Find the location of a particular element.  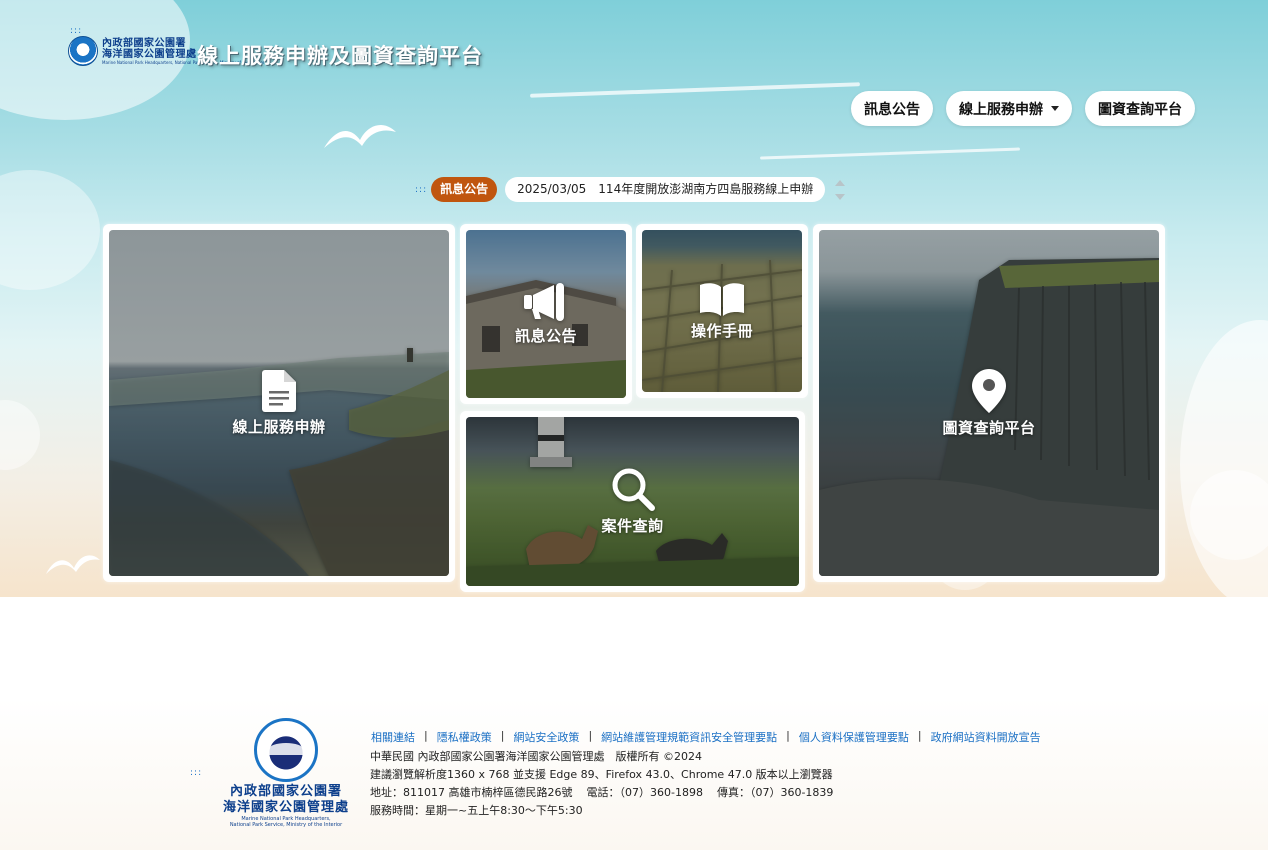

footer-org-line1: 內政部國家公園署 is located at coordinates (285, 791).